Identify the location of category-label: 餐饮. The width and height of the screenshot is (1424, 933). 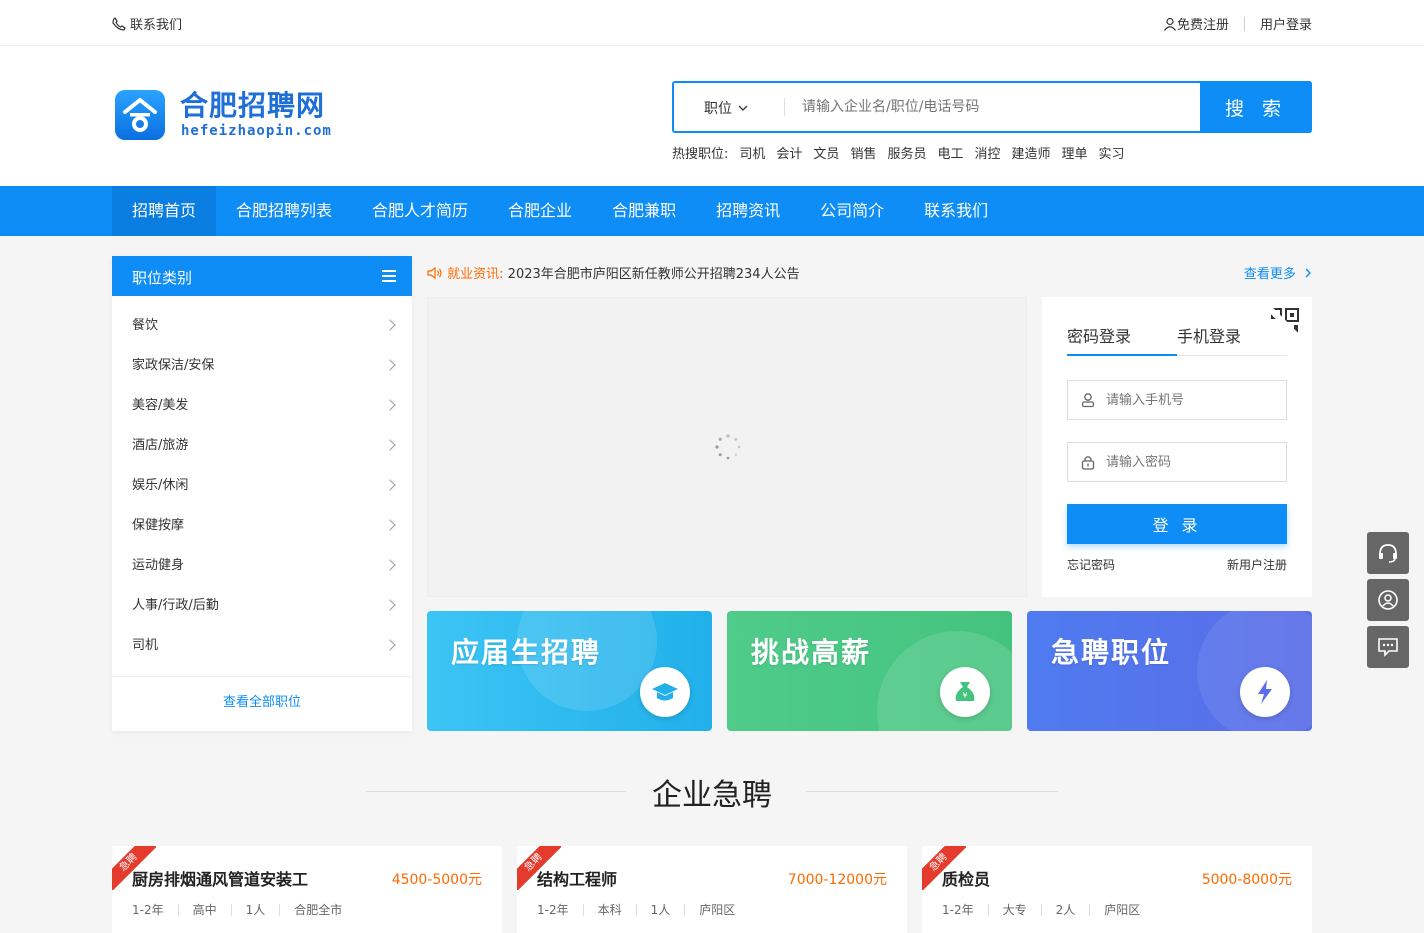
(145, 325).